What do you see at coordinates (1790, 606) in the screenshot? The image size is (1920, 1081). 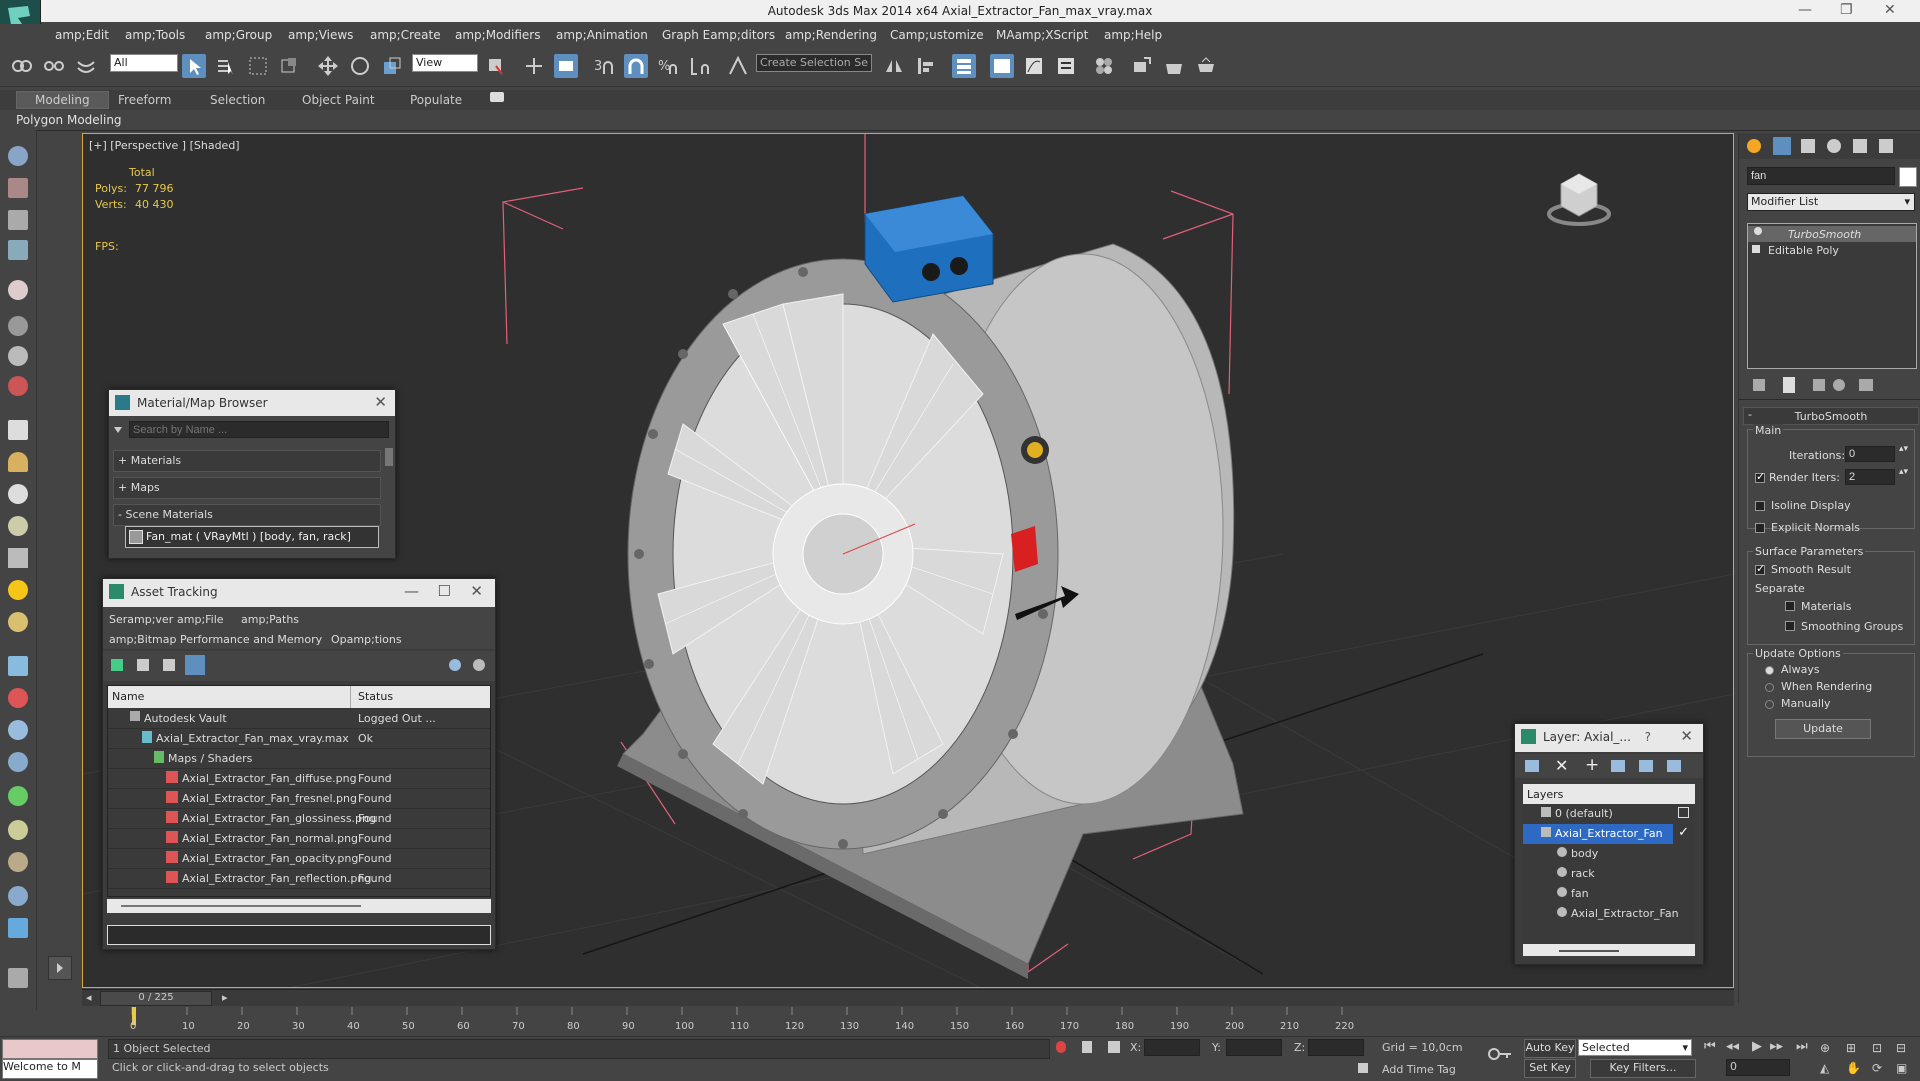 I see `separate-materials-checkbox` at bounding box center [1790, 606].